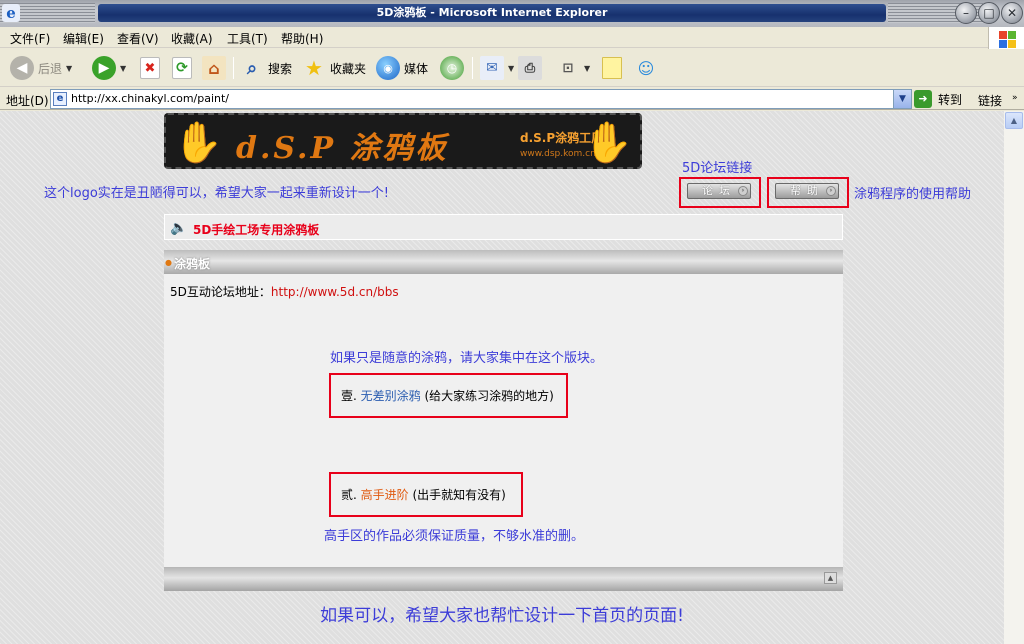 This screenshot has height=644, width=1024. What do you see at coordinates (1006, 38) in the screenshot?
I see `windows-logo-icon` at bounding box center [1006, 38].